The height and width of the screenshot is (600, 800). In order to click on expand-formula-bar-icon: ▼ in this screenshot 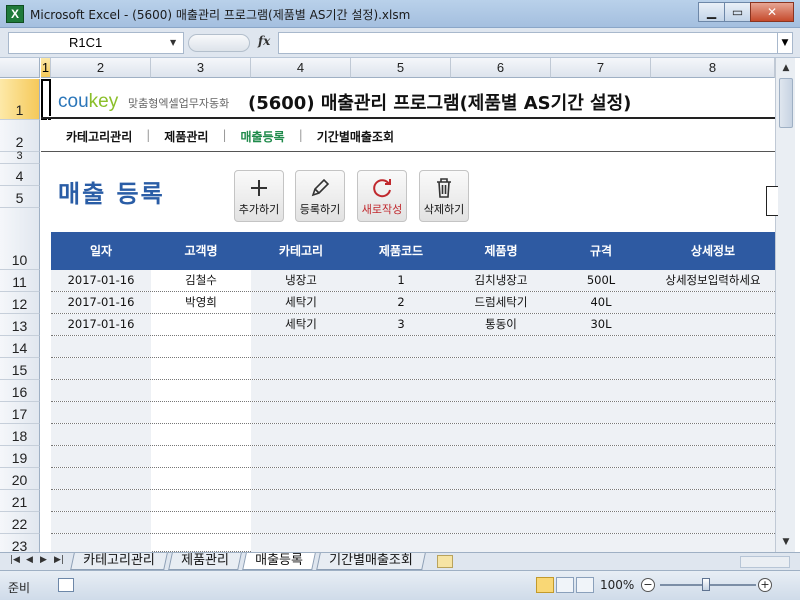, I will do `click(785, 43)`.